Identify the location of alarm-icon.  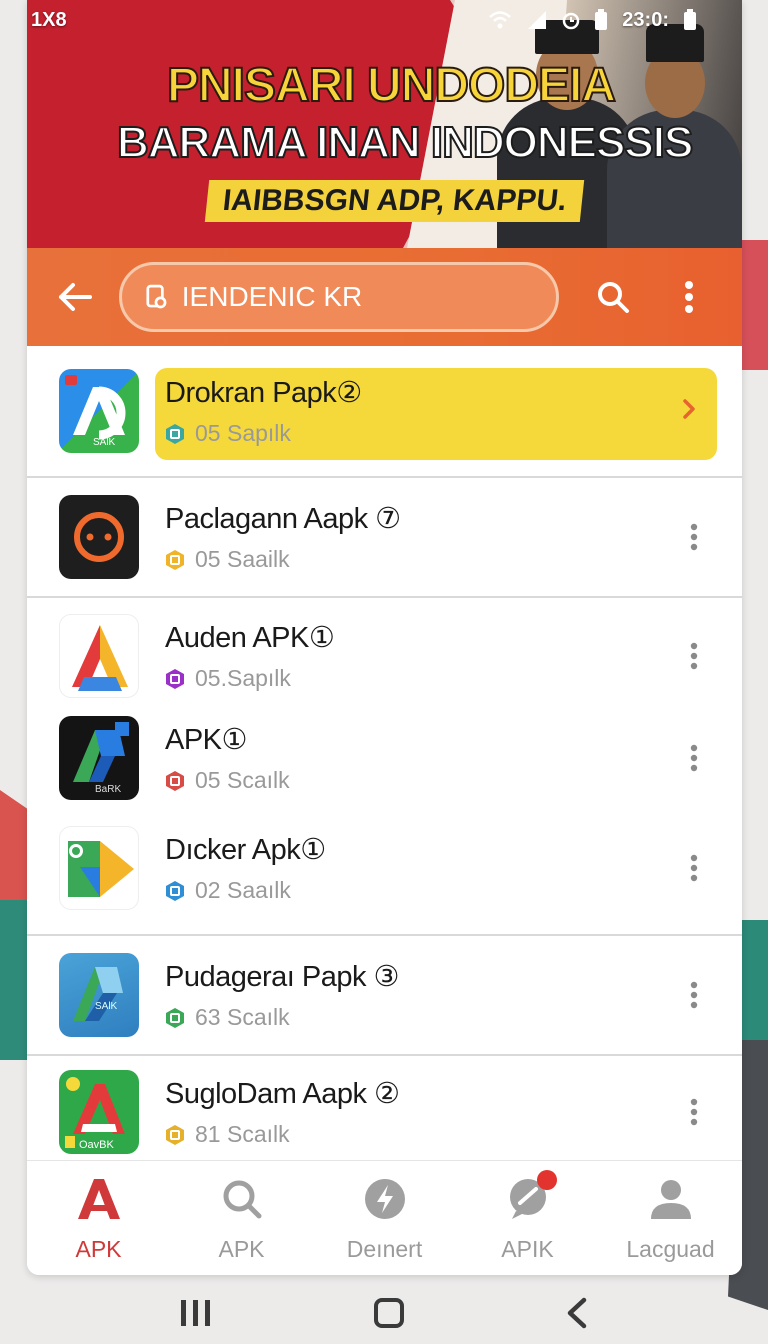
(571, 21).